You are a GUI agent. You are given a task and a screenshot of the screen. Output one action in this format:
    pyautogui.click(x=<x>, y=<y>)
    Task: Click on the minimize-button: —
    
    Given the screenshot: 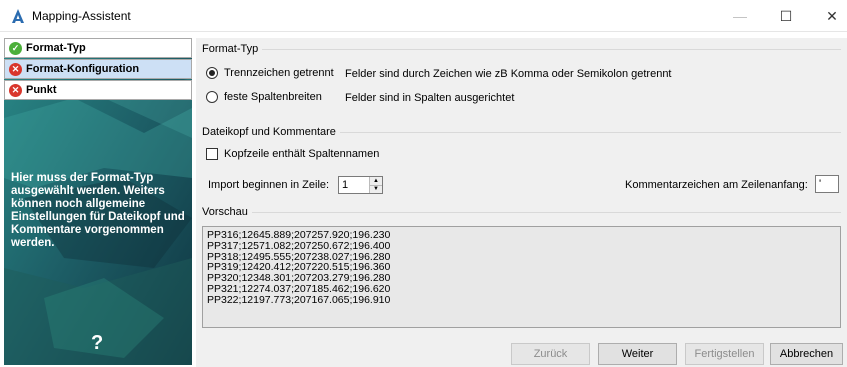 What is the action you would take?
    pyautogui.click(x=740, y=16)
    